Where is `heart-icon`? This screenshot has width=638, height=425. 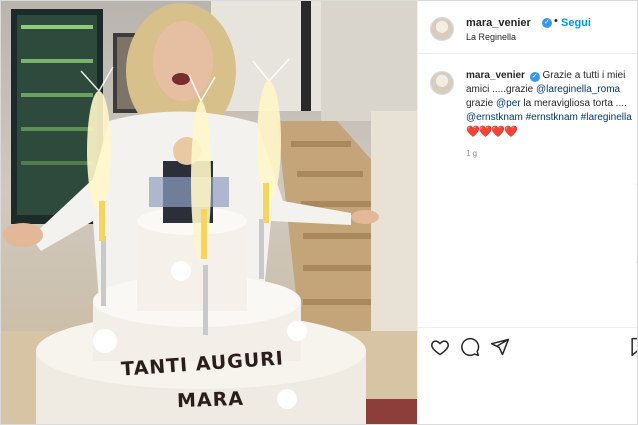 heart-icon is located at coordinates (440, 349).